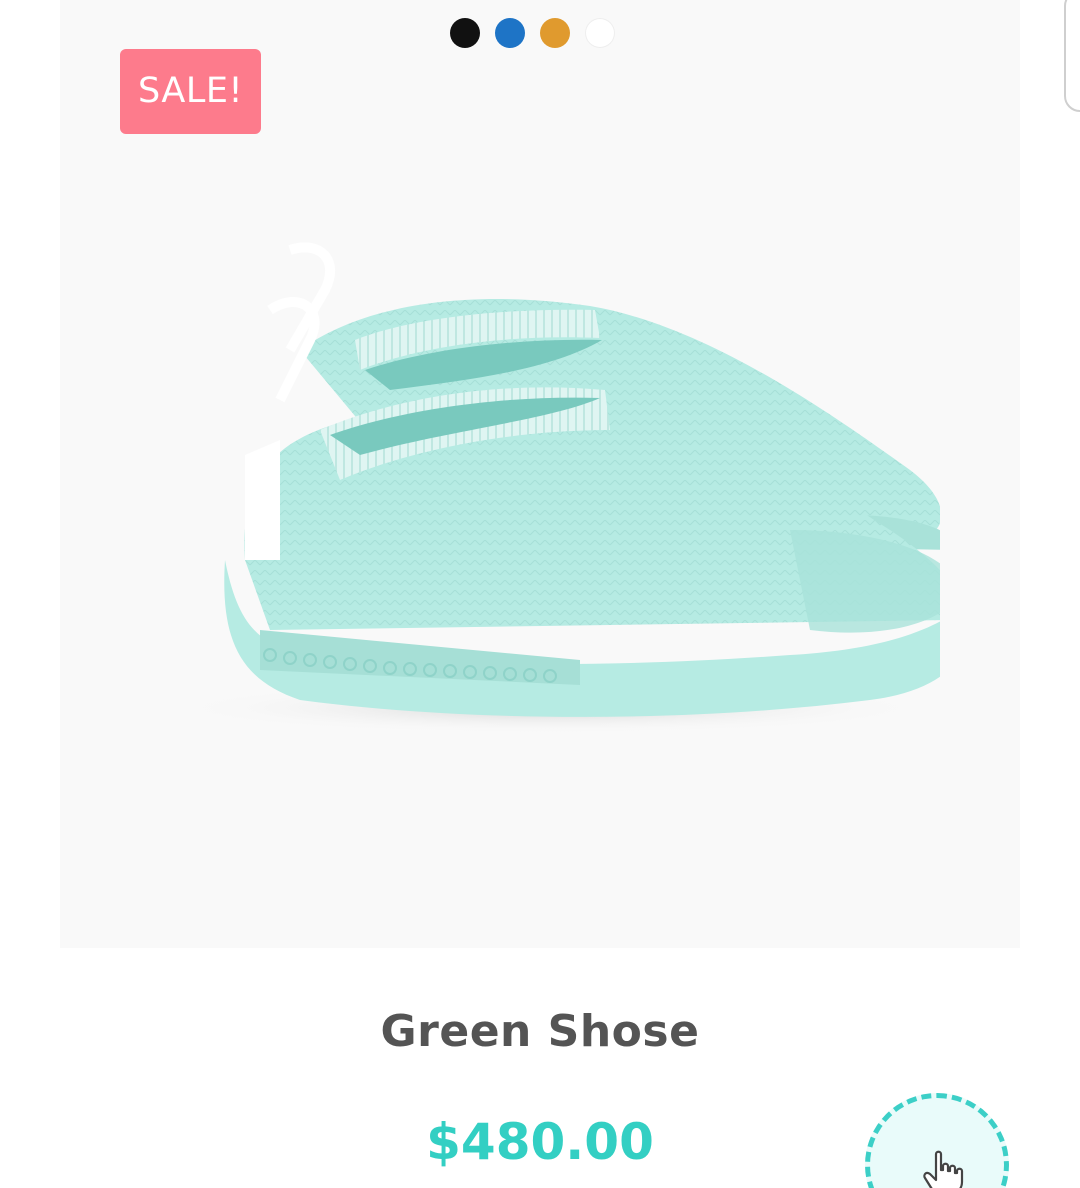  I want to click on color-swatches, so click(532, 33).